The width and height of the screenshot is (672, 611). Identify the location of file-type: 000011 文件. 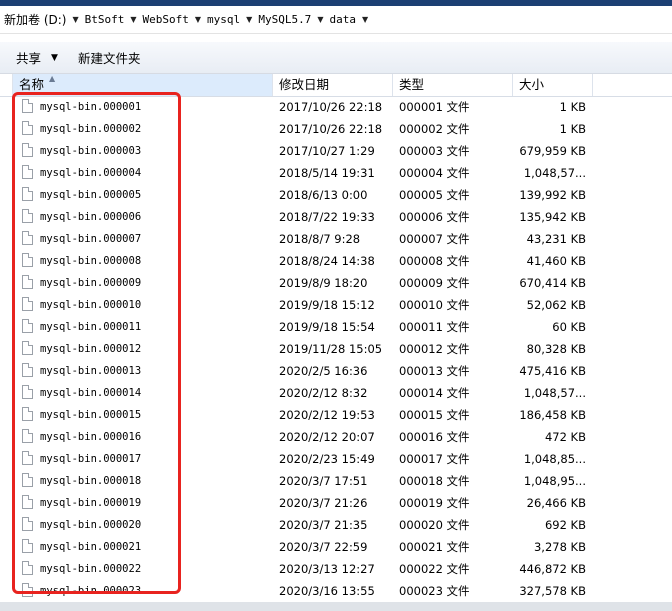
(434, 327).